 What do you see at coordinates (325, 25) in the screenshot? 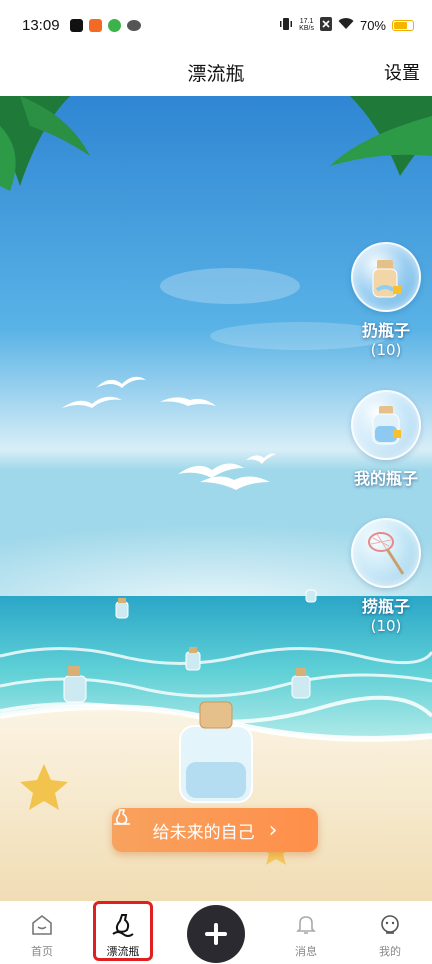
I see `sim-off-icon` at bounding box center [325, 25].